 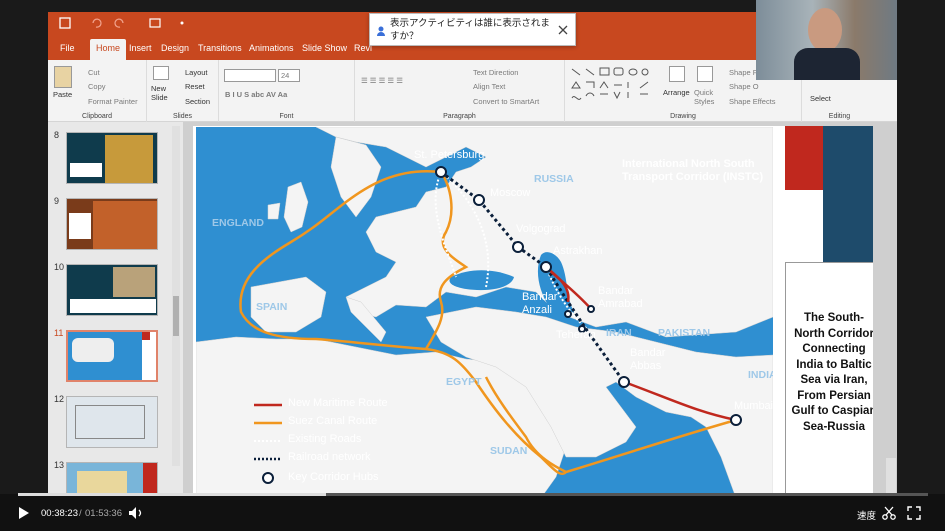 I want to click on slide-number: 8, so click(x=57, y=135).